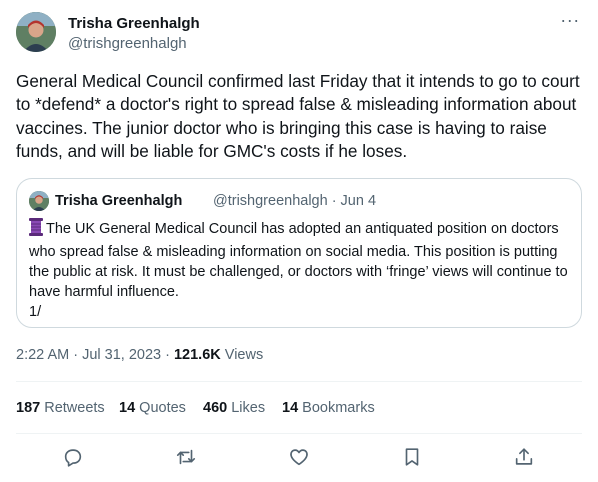 Image resolution: width=598 pixels, height=482 pixels. I want to click on retweets-count: 187, so click(28, 408).